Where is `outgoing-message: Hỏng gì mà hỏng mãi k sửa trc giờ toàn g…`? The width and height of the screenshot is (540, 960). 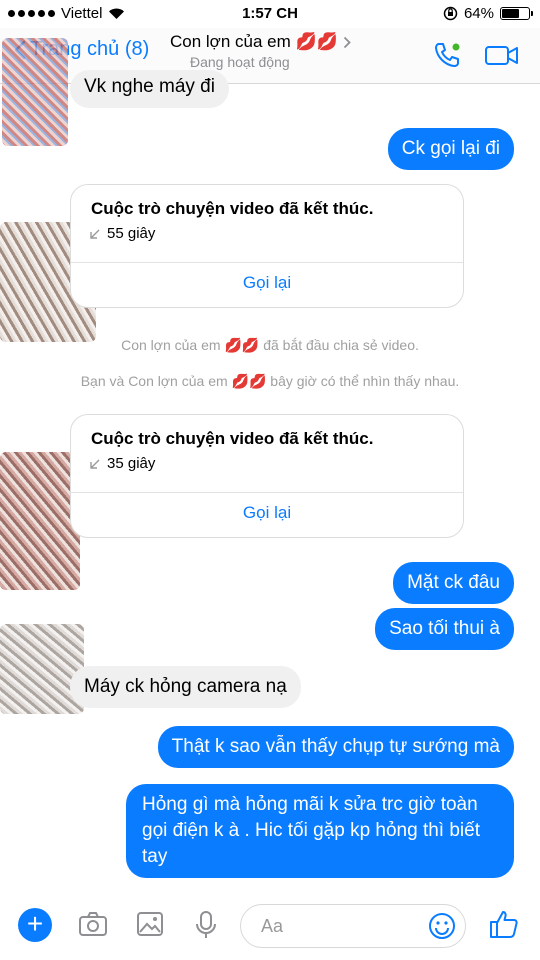
outgoing-message: Hỏng gì mà hỏng mãi k sửa trc giờ toàn g… is located at coordinates (320, 831).